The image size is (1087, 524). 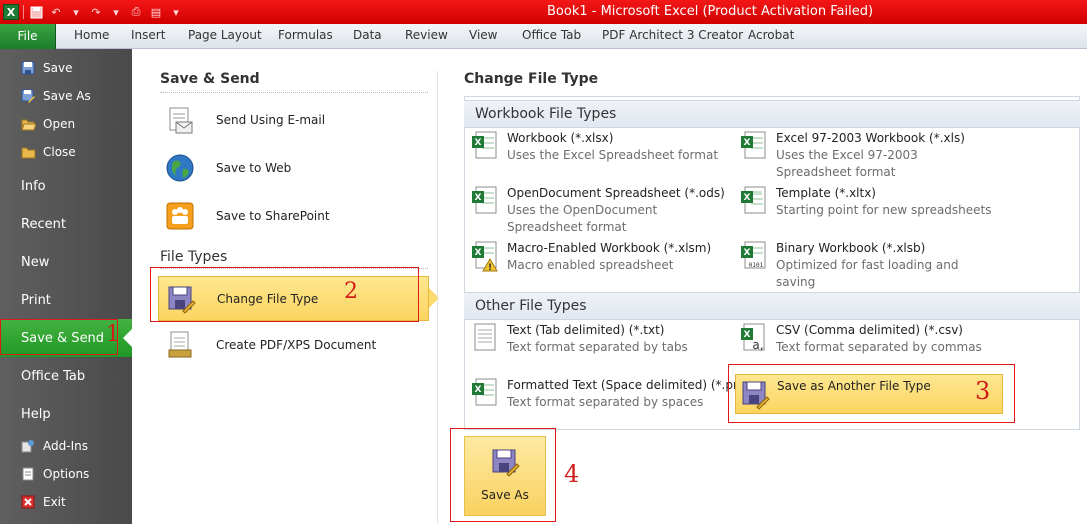 I want to click on create-pdf-label: Create PDF/XPS Document, so click(x=296, y=345).